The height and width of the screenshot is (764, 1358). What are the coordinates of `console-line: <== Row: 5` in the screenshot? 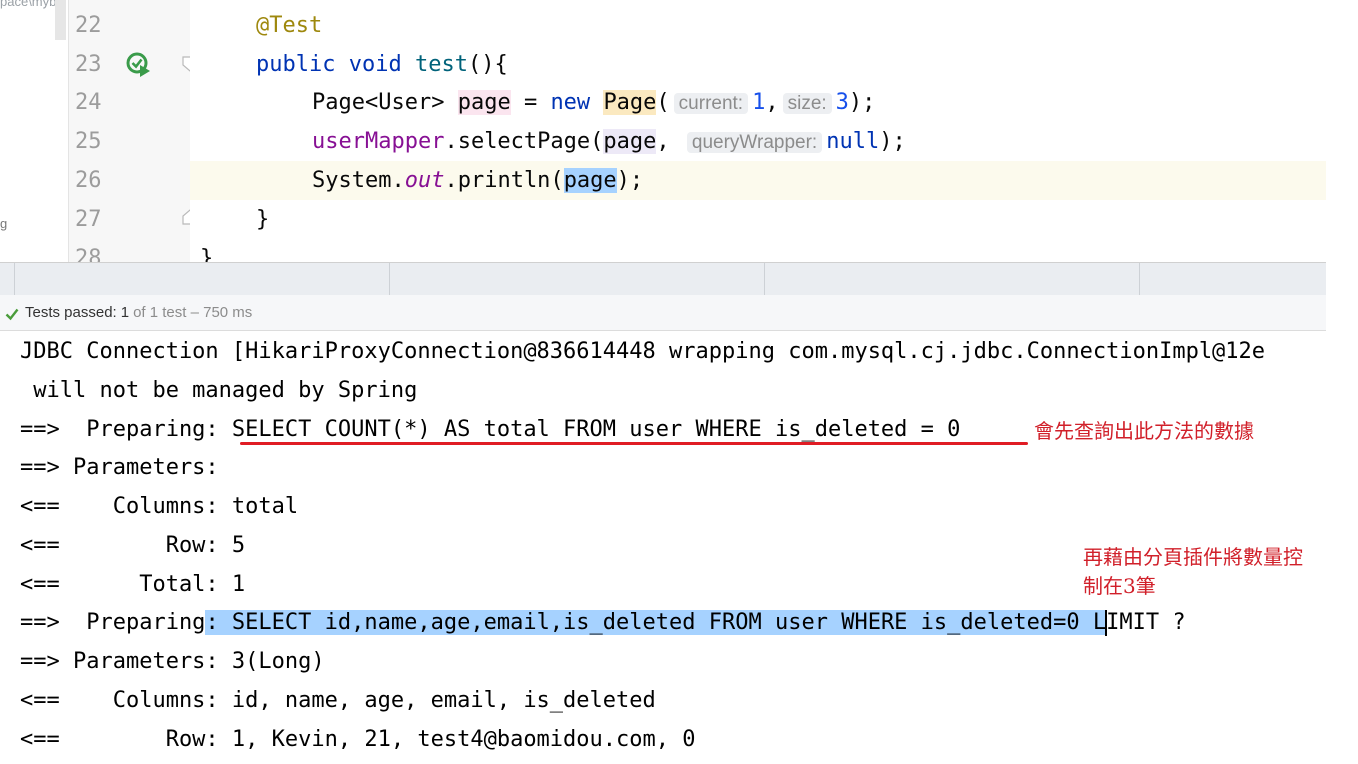 It's located at (133, 545).